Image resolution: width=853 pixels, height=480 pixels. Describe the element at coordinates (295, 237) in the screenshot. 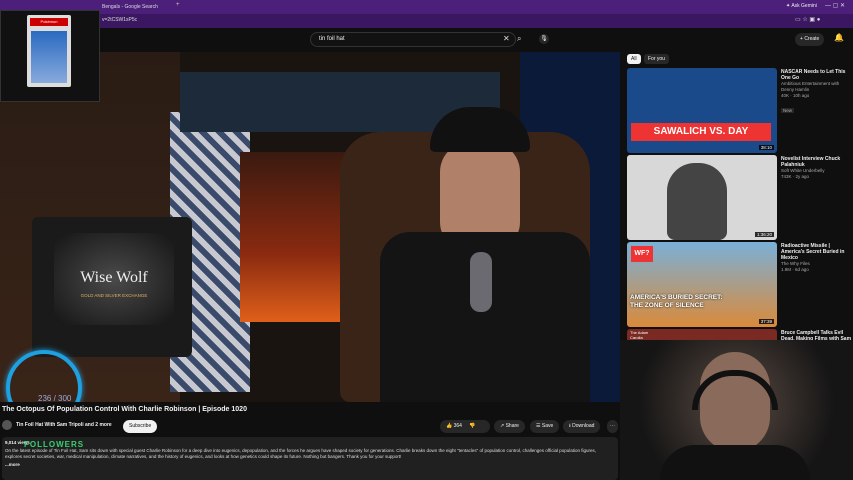

I see `fireplace` at that location.